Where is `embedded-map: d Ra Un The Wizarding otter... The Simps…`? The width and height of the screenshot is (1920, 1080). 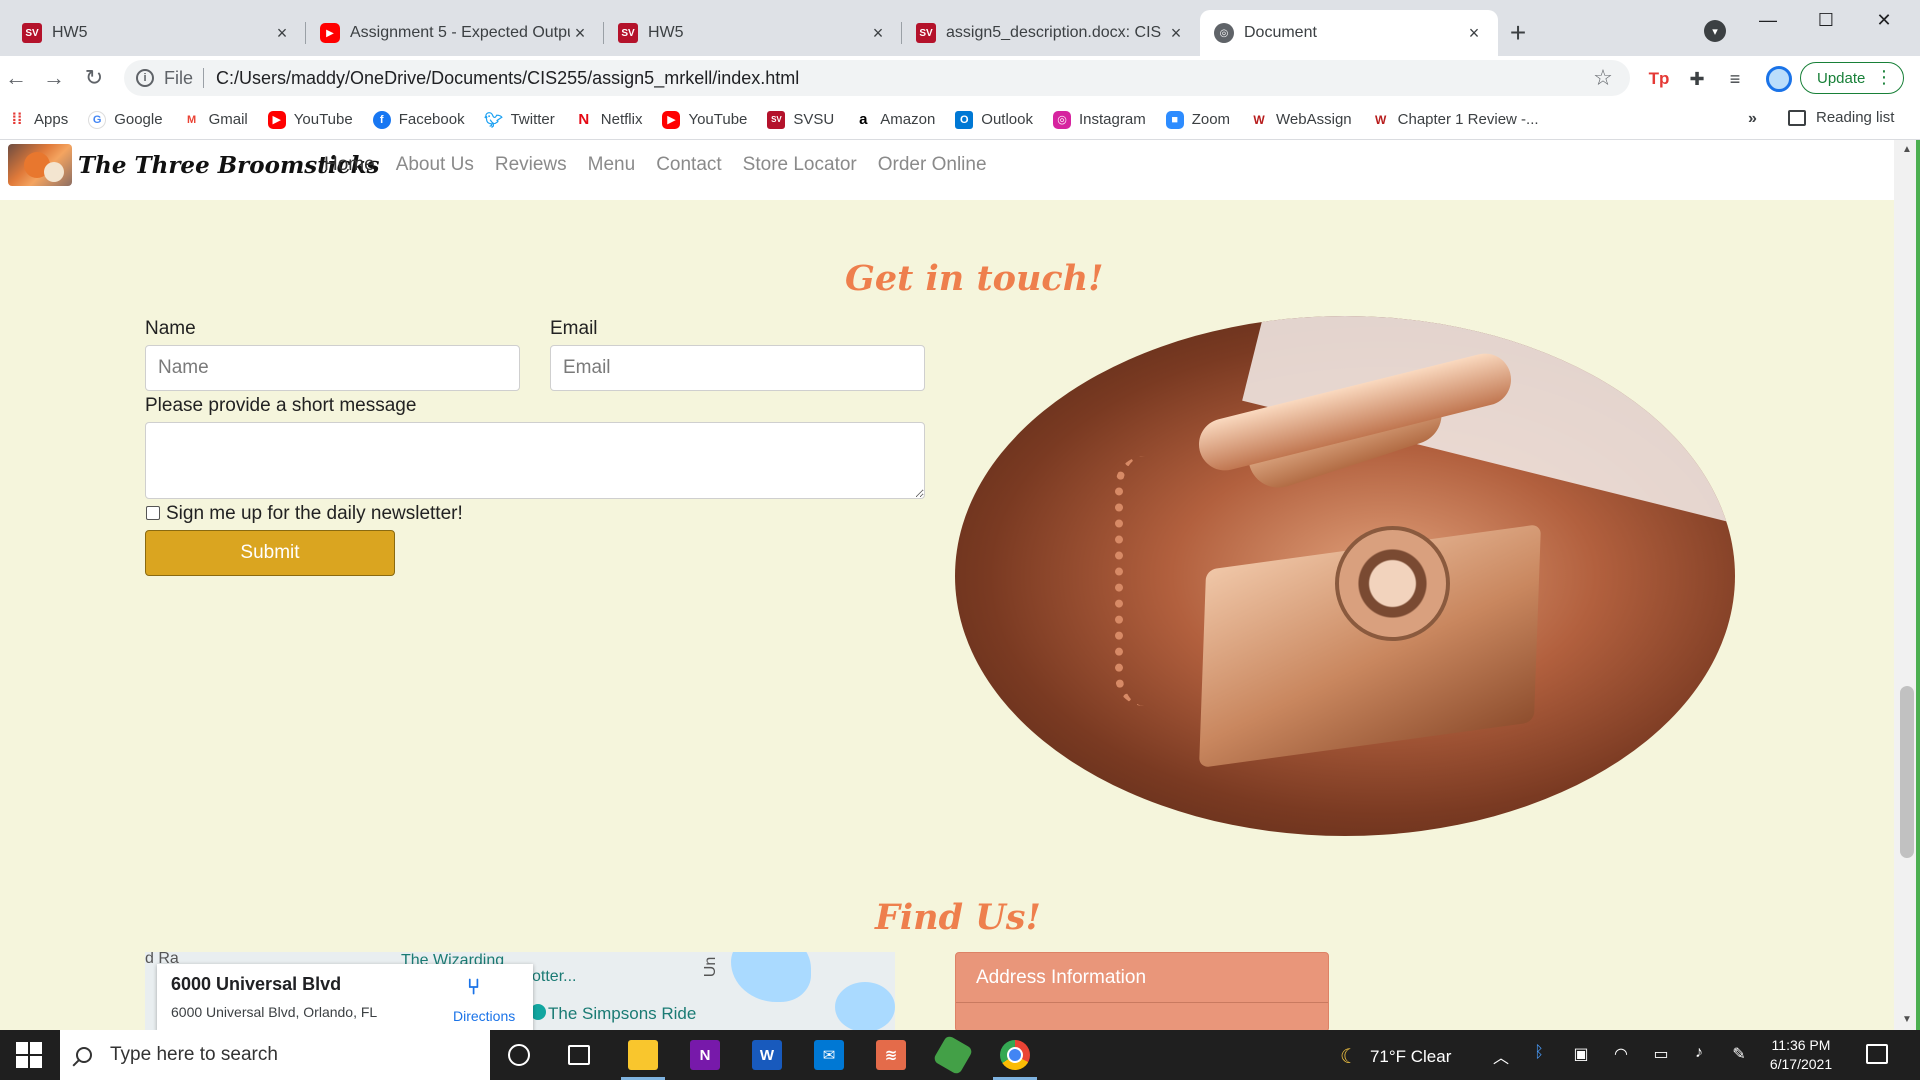 embedded-map: d Ra Un The Wizarding otter... The Simps… is located at coordinates (520, 991).